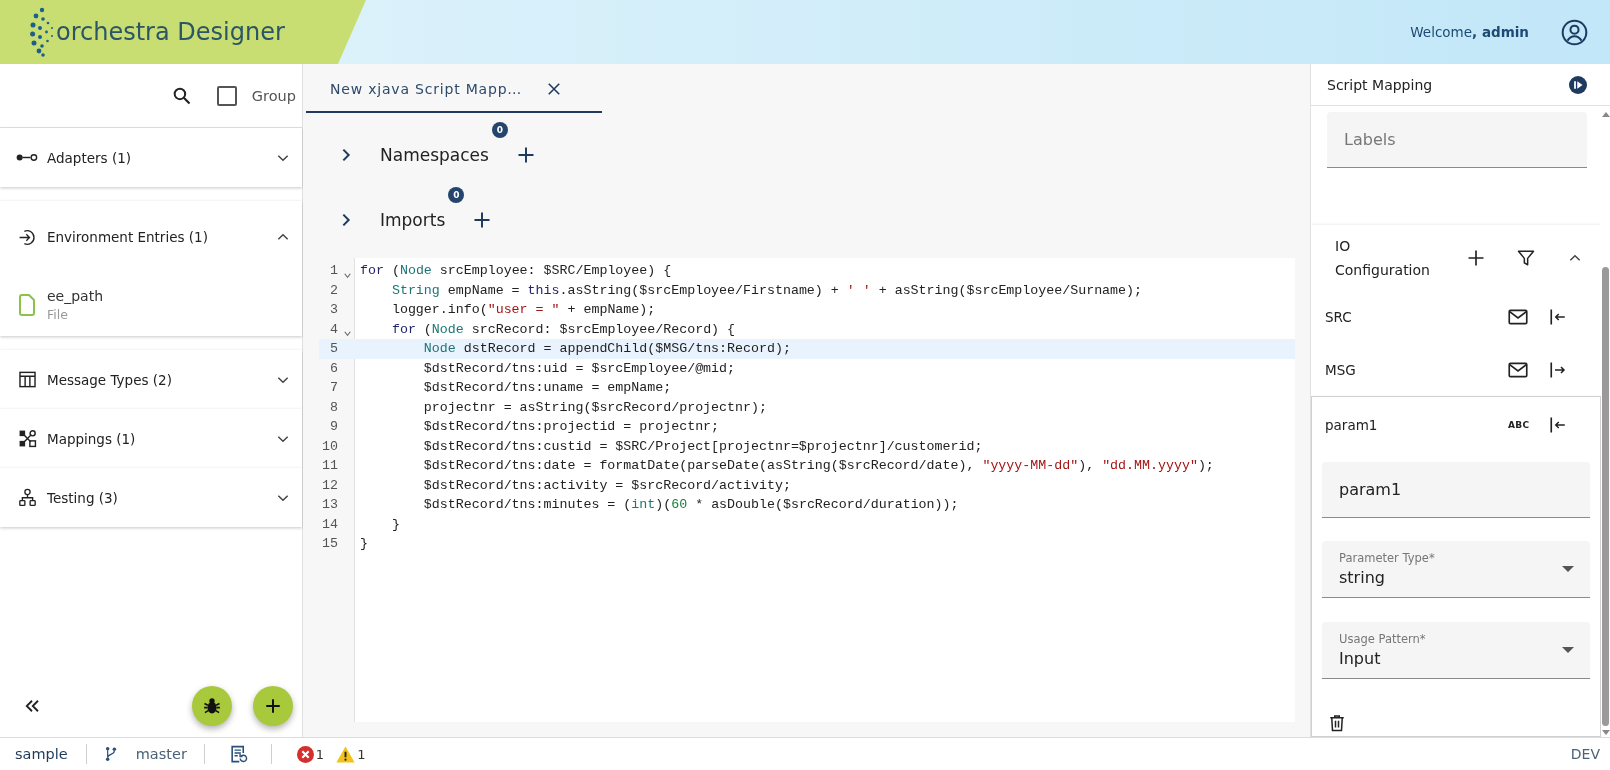 Image resolution: width=1610 pixels, height=770 pixels. What do you see at coordinates (1380, 84) in the screenshot?
I see `panel-title: Script Mapping` at bounding box center [1380, 84].